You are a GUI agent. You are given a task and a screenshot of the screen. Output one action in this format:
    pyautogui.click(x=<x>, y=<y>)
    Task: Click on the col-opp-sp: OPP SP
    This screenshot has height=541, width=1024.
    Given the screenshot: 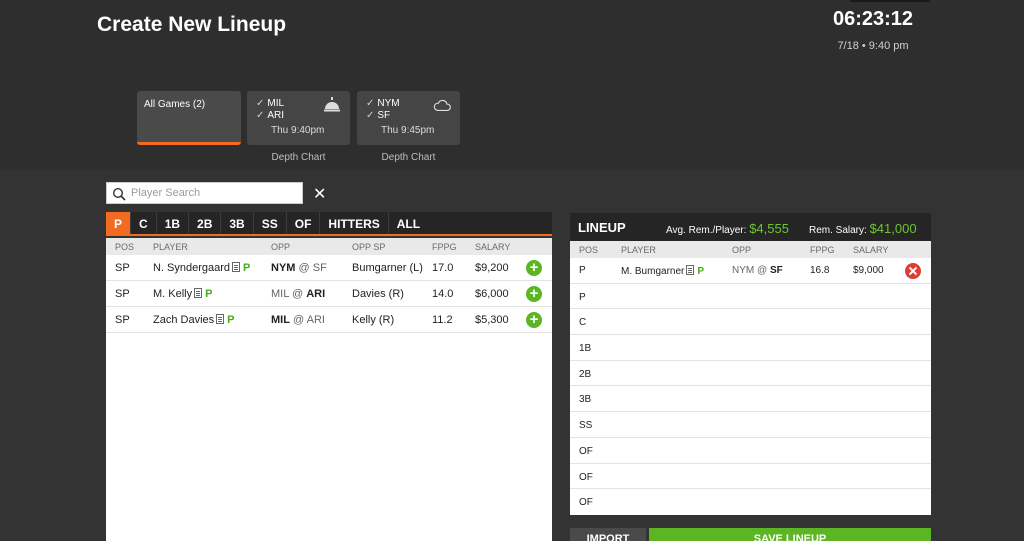 What is the action you would take?
    pyautogui.click(x=368, y=247)
    